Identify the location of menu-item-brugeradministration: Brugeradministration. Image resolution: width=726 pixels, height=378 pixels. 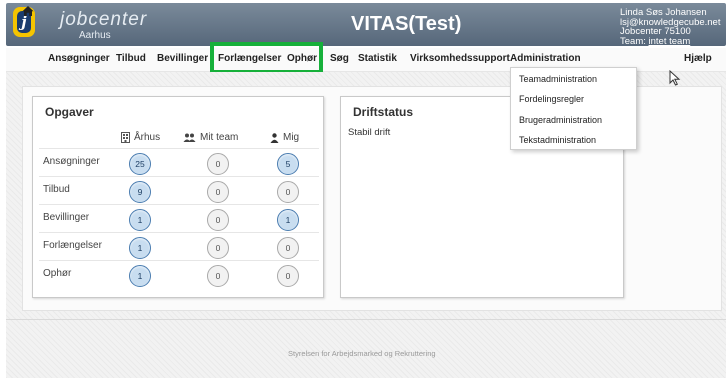
(560, 120).